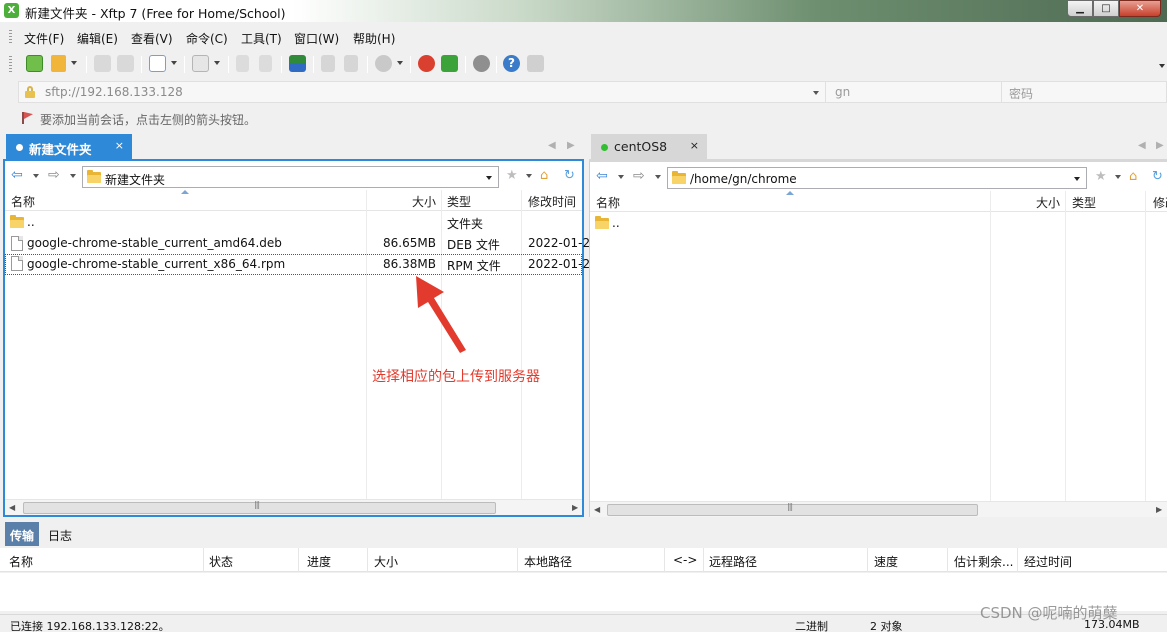 This screenshot has width=1167, height=632. Describe the element at coordinates (69, 146) in the screenshot. I see `tab-local: 新建文件夹 ×` at that location.